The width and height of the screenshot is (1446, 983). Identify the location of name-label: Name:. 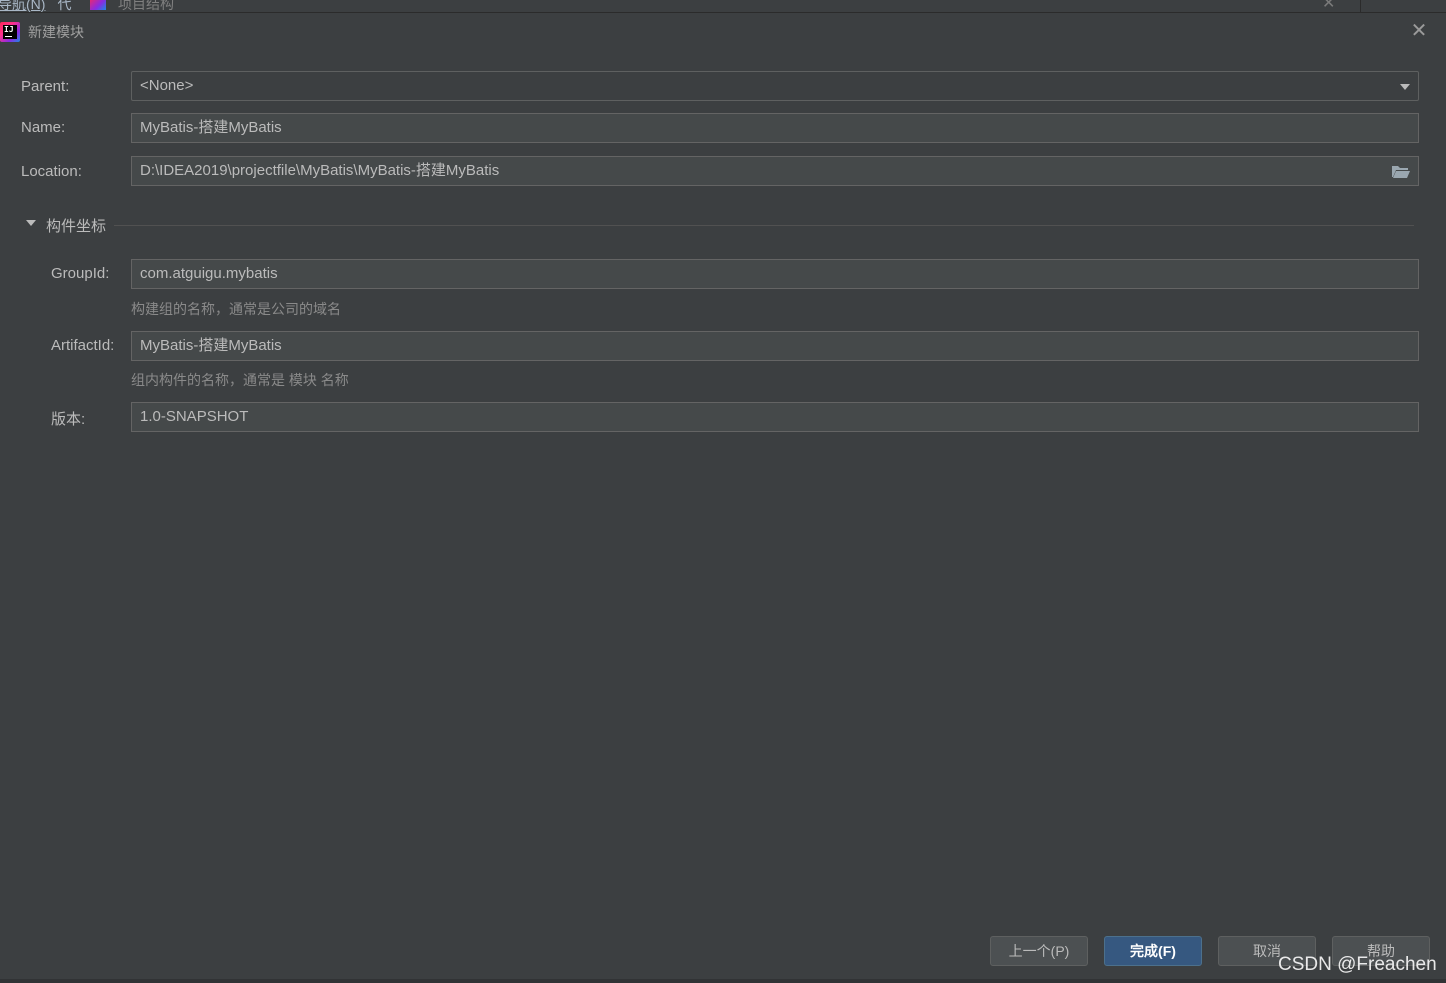
(43, 127).